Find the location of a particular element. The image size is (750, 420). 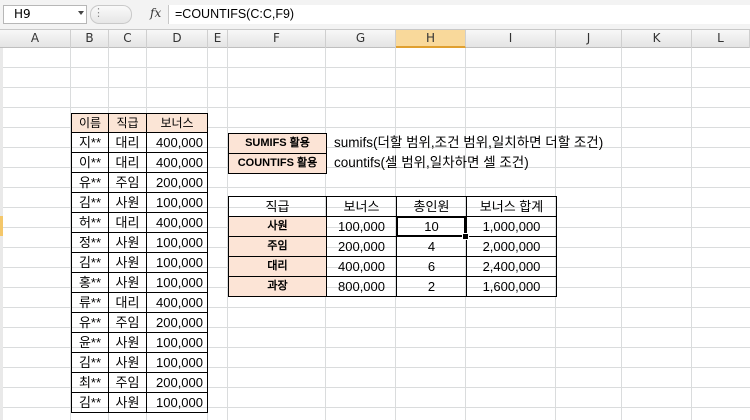

employee-cell-name: 지** is located at coordinates (90, 142).